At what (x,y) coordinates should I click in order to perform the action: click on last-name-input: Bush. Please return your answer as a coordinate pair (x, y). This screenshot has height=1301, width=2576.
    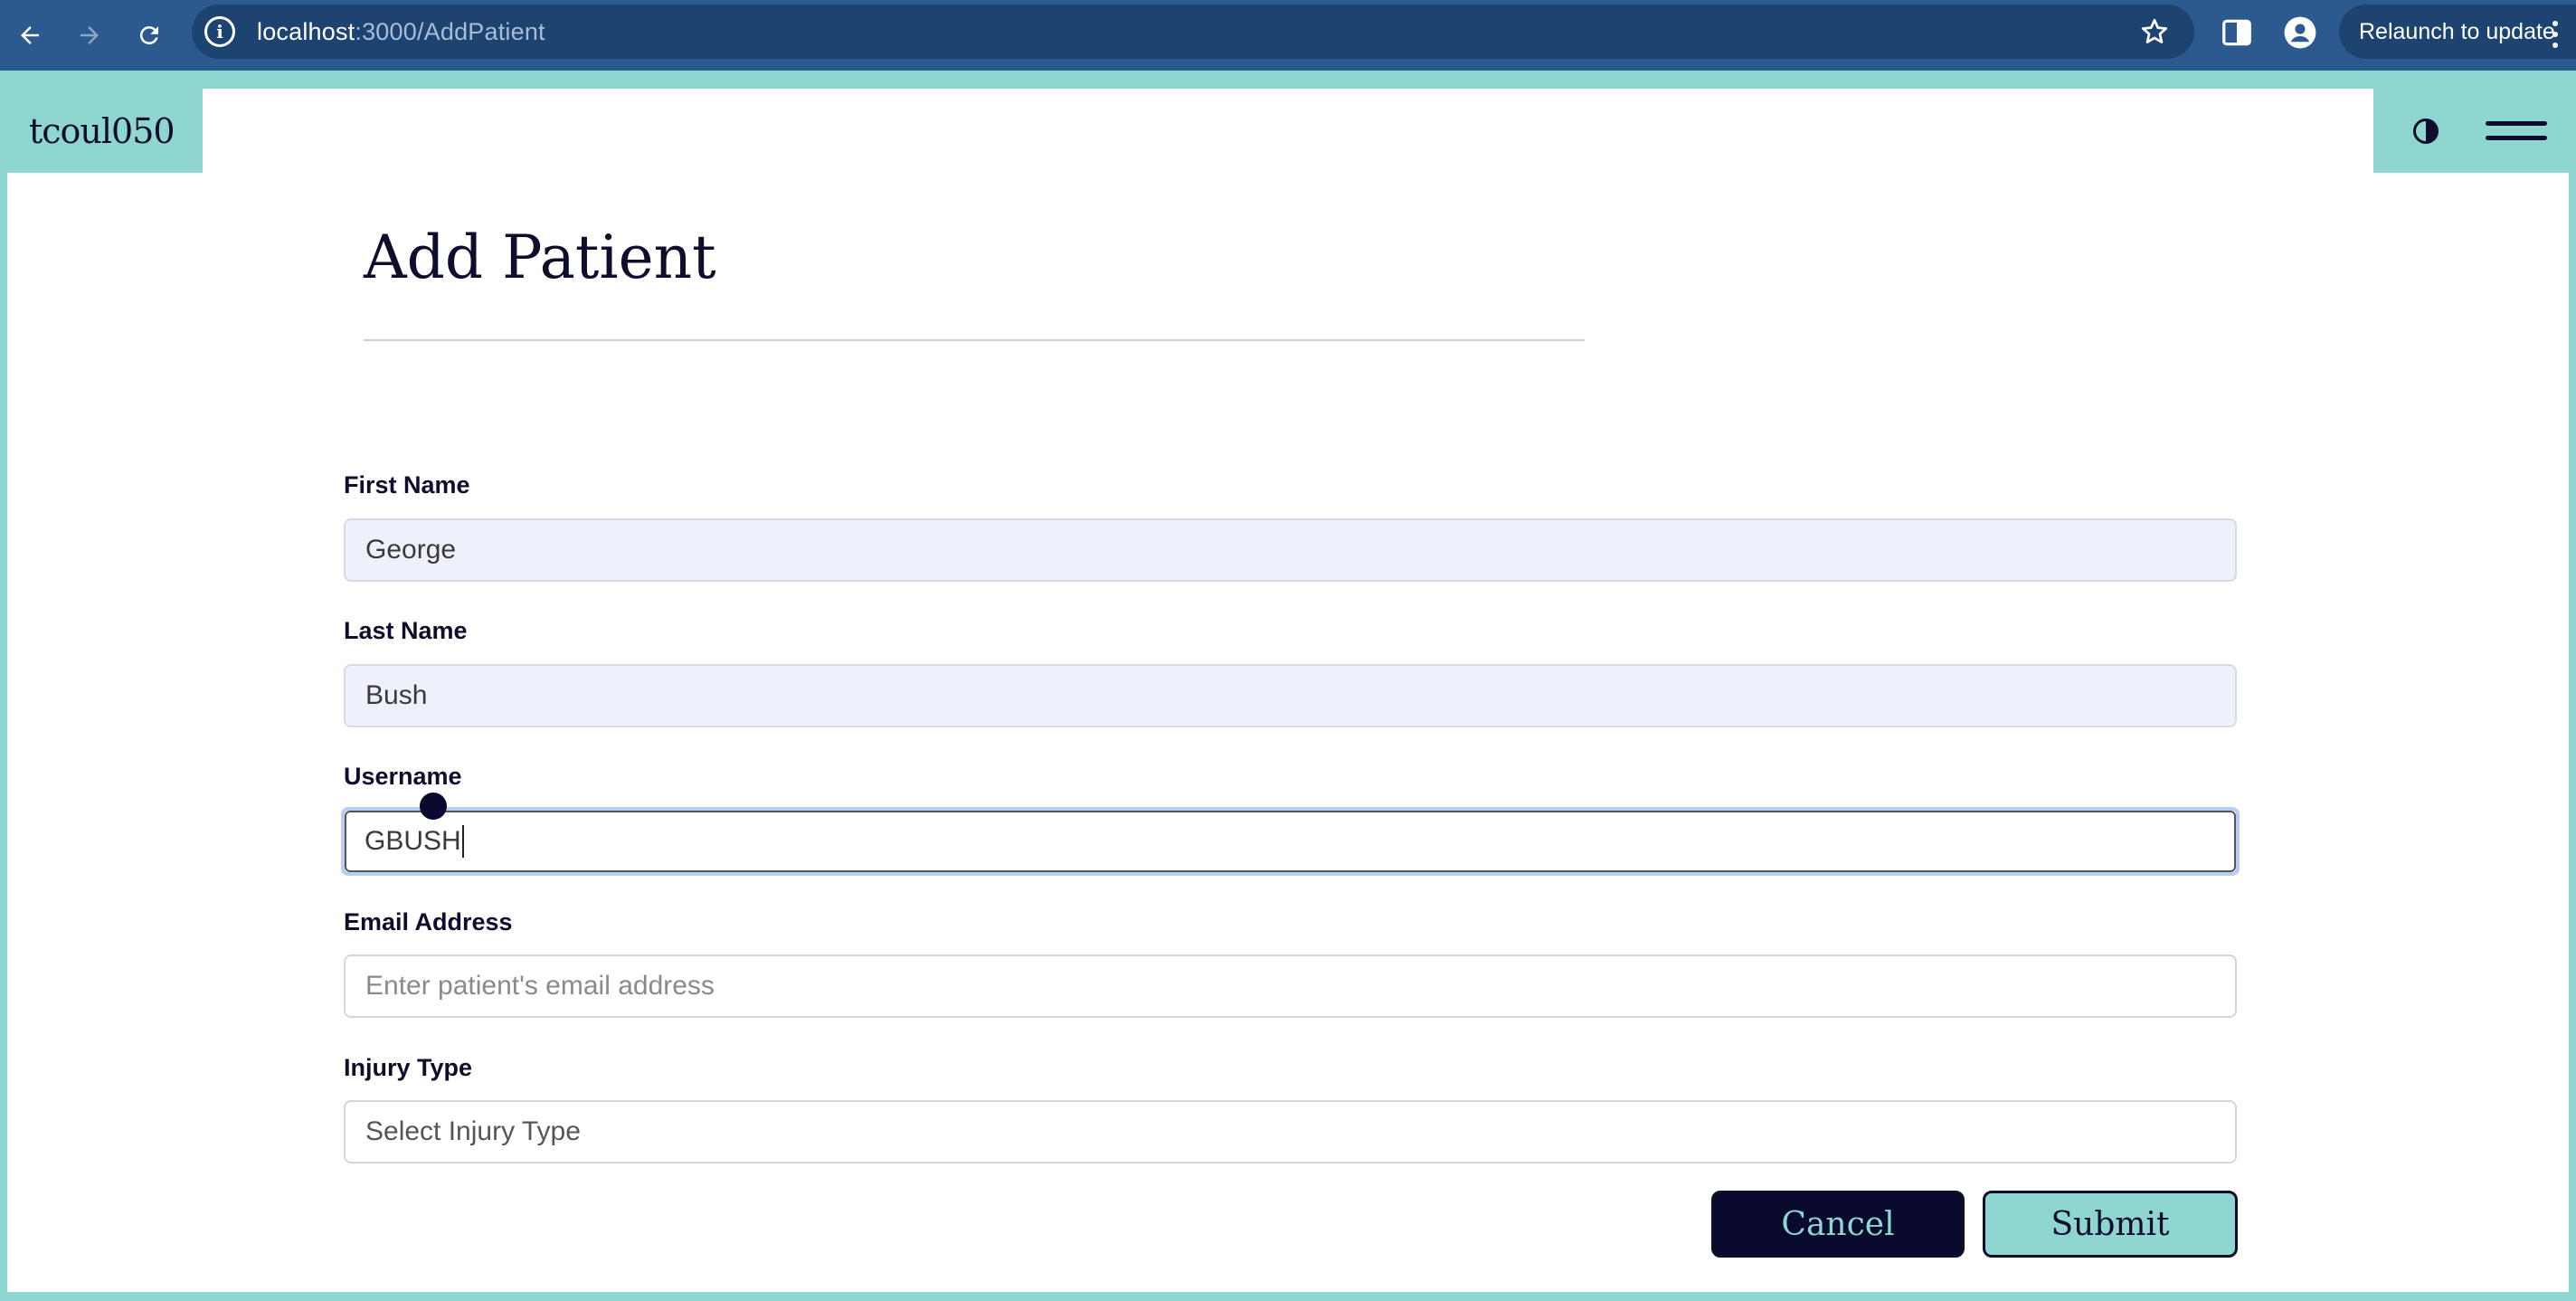
    Looking at the image, I should click on (1291, 695).